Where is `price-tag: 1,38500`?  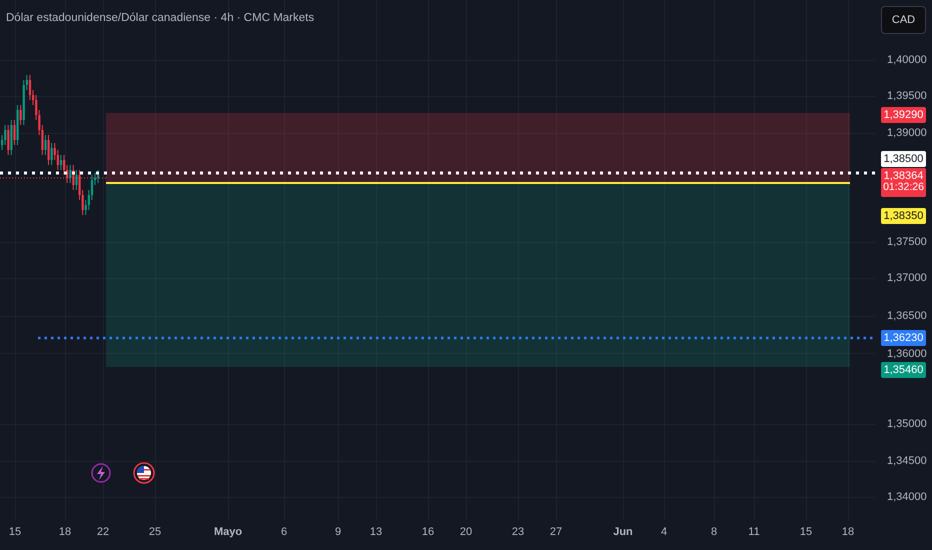
price-tag: 1,38500 is located at coordinates (903, 159).